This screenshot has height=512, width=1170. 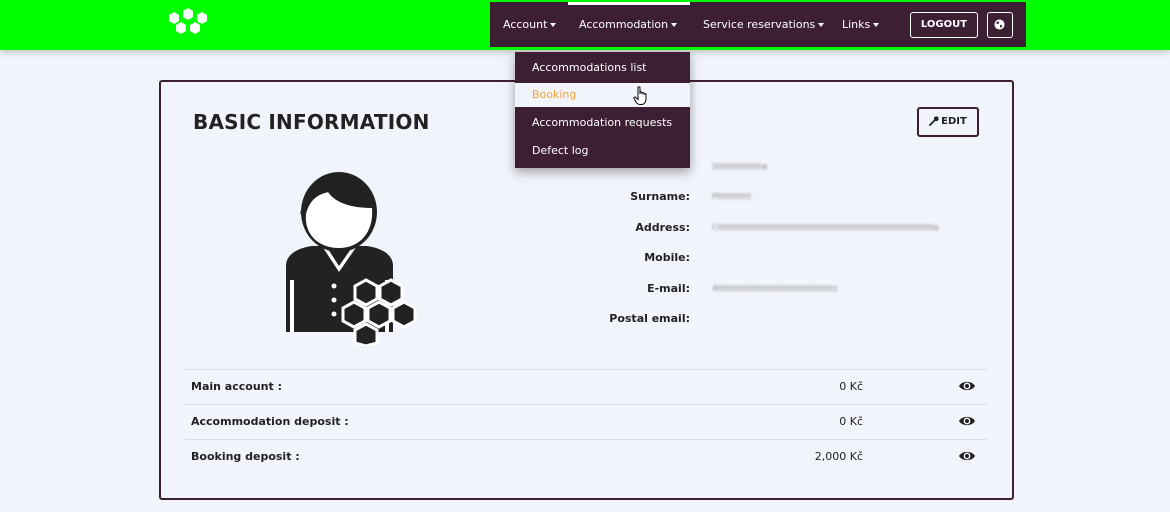 I want to click on globe-icon, so click(x=999, y=24).